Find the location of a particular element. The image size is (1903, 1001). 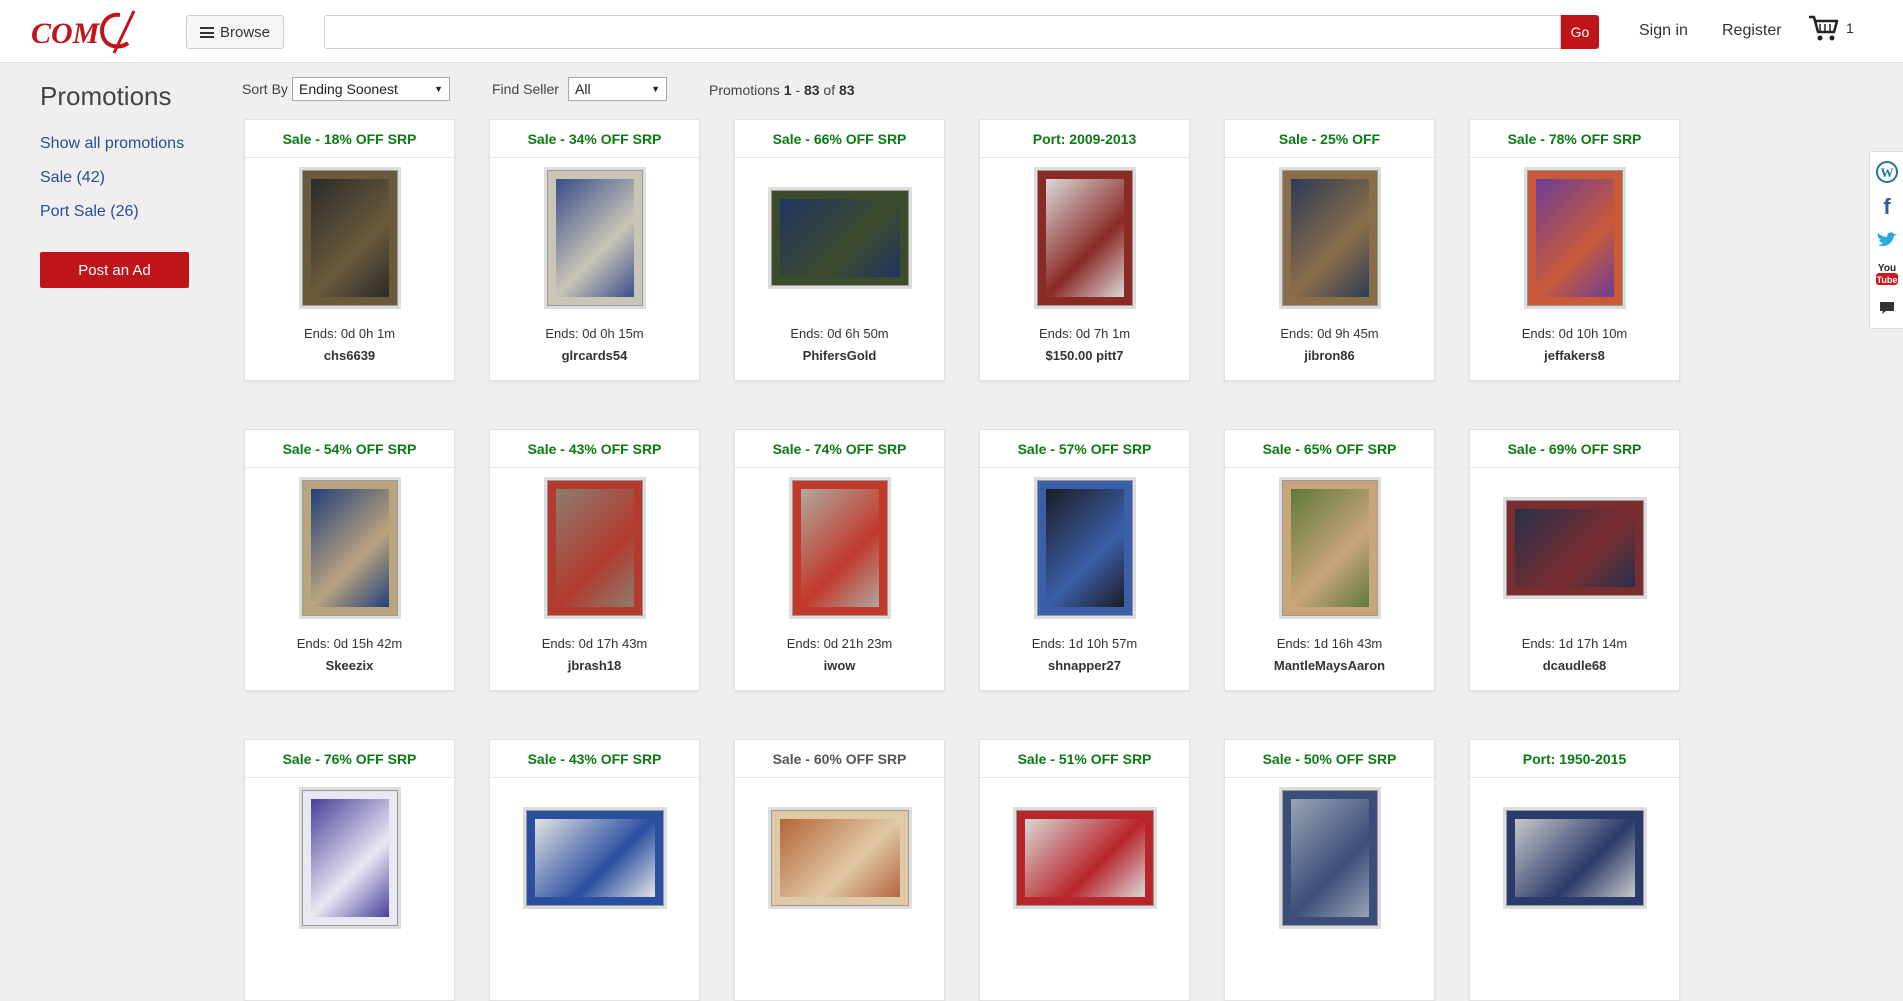

seller-name: MantleMaysAaron is located at coordinates (1329, 665).